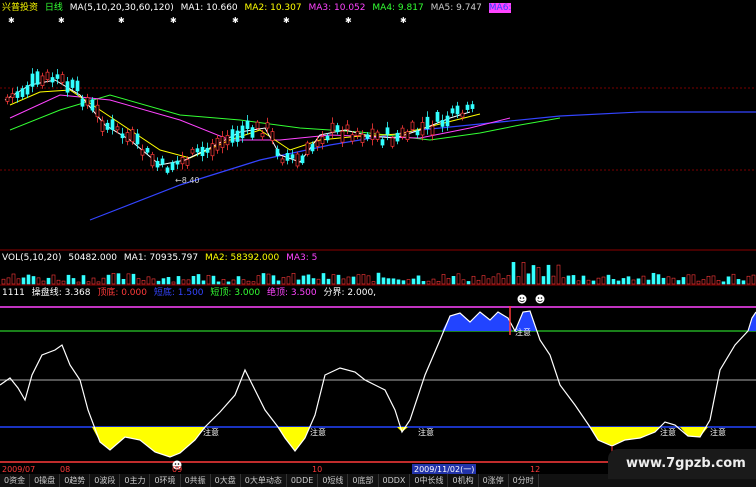 This screenshot has height=487, width=756. Describe the element at coordinates (235, 293) in the screenshot. I see `indicator-level-3: 短顶: 3.000` at that location.